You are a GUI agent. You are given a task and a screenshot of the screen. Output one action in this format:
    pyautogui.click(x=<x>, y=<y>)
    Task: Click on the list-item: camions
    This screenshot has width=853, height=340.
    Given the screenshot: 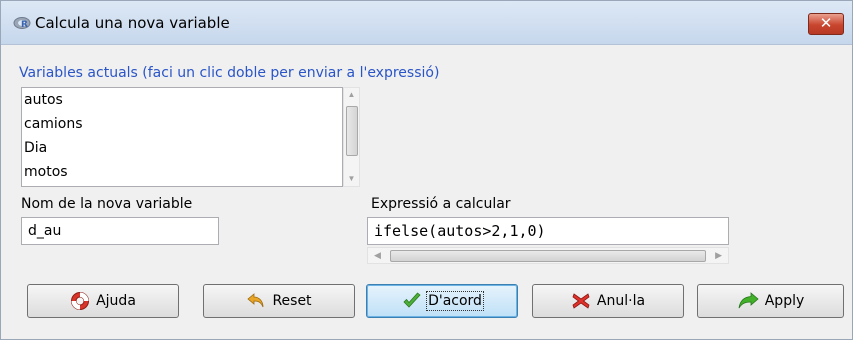 What is the action you would take?
    pyautogui.click(x=182, y=124)
    